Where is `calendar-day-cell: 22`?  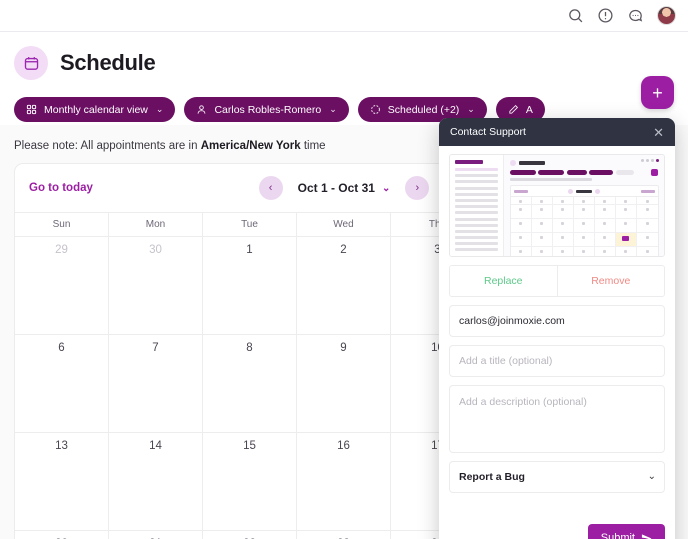 calendar-day-cell: 22 is located at coordinates (250, 535).